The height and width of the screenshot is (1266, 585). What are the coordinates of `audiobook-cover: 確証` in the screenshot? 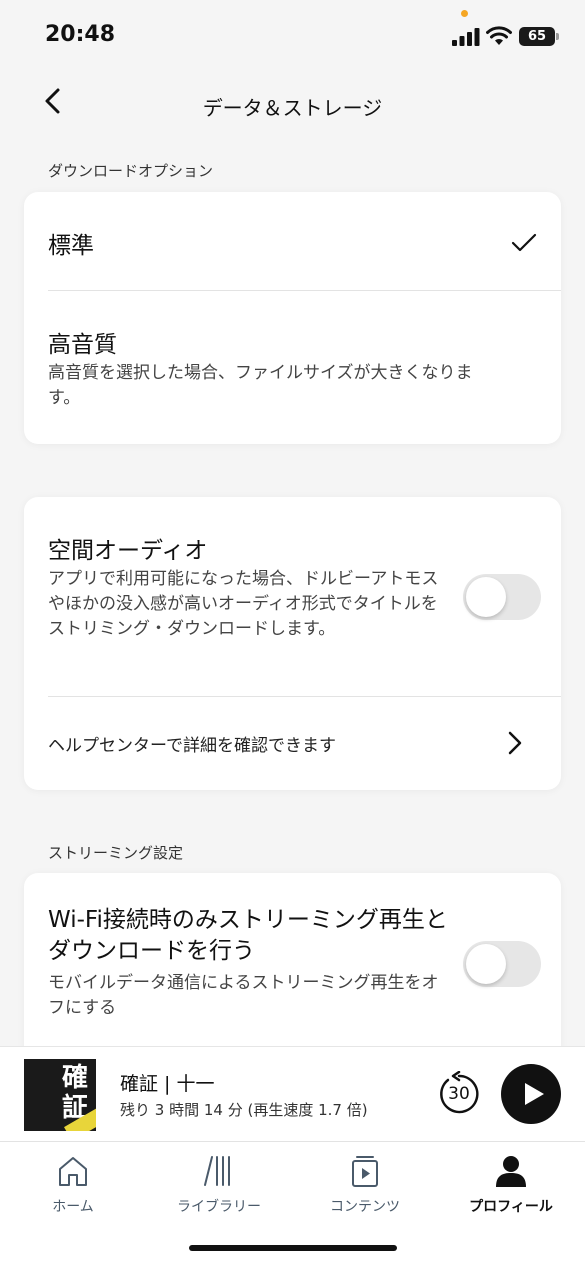 It's located at (60, 1095).